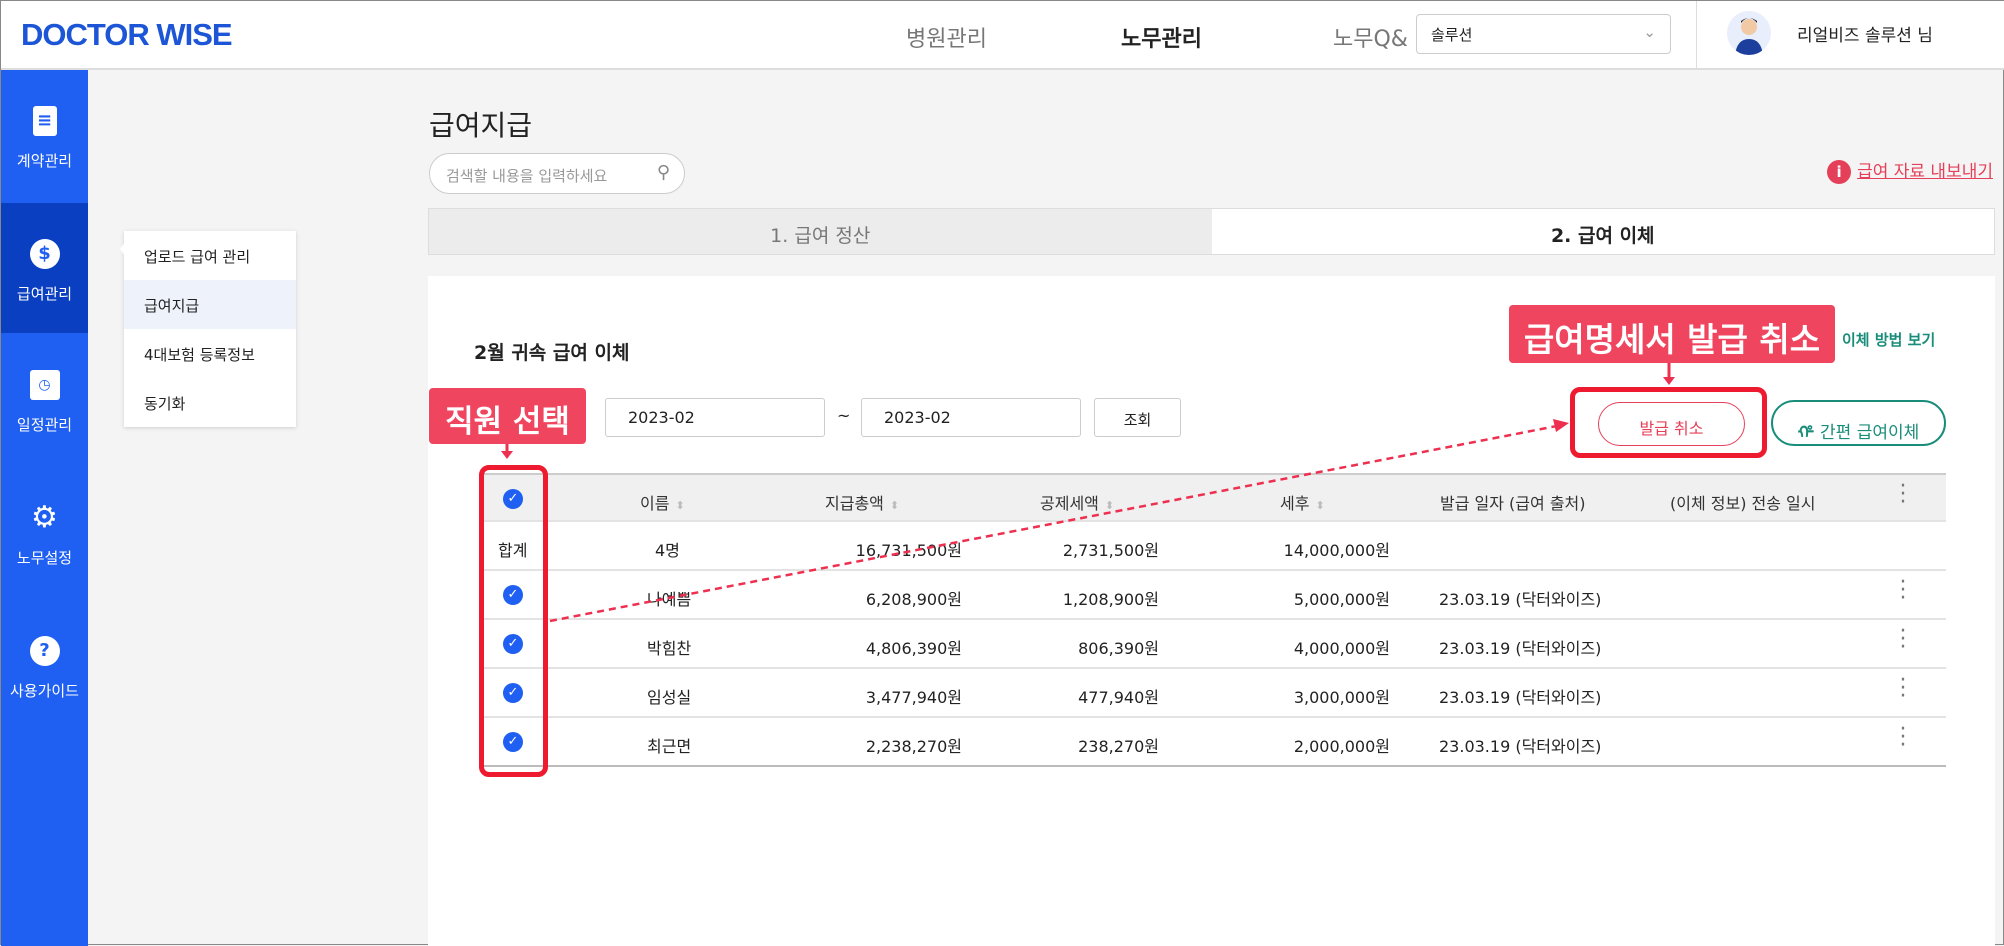 This screenshot has height=946, width=2004. Describe the element at coordinates (655, 503) in the screenshot. I see `header-label: 이름` at that location.